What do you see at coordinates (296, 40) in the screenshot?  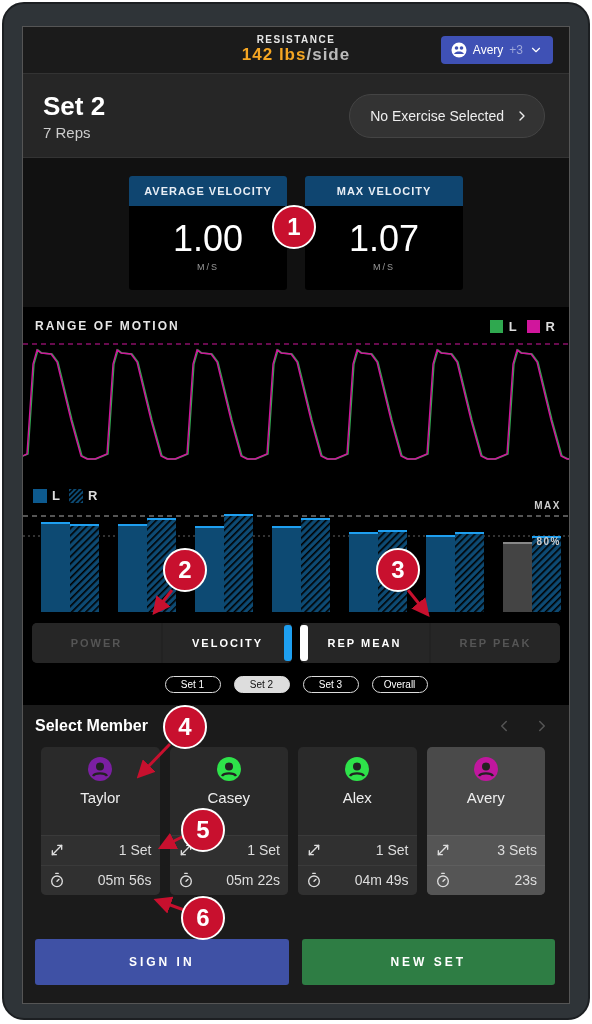 I see `resistance-label: RESISTANCE` at bounding box center [296, 40].